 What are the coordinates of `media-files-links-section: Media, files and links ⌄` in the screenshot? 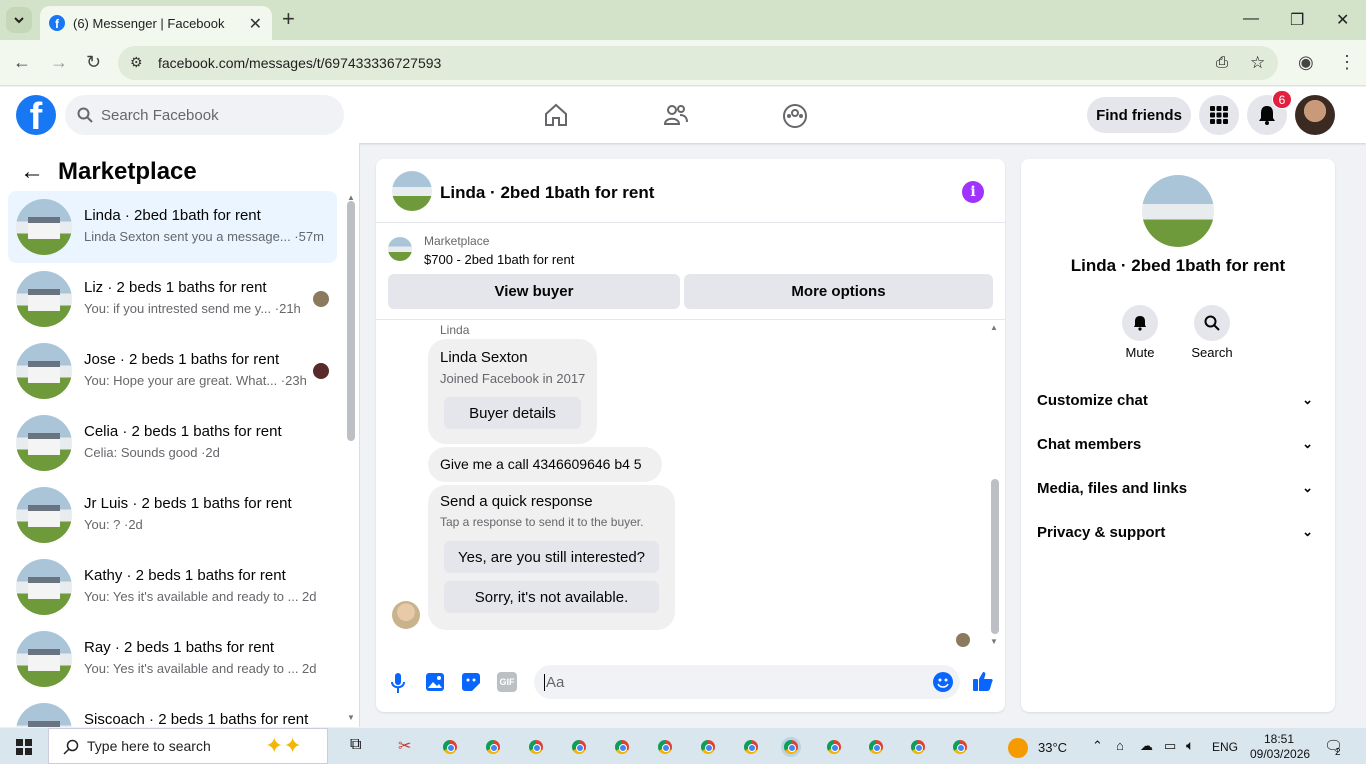 It's located at (1178, 492).